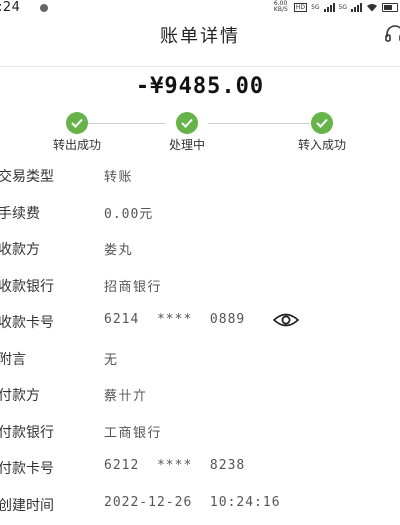 The image size is (400, 525). Describe the element at coordinates (200, 248) in the screenshot. I see `detail-row-payee: 收款方 娄丸` at that location.